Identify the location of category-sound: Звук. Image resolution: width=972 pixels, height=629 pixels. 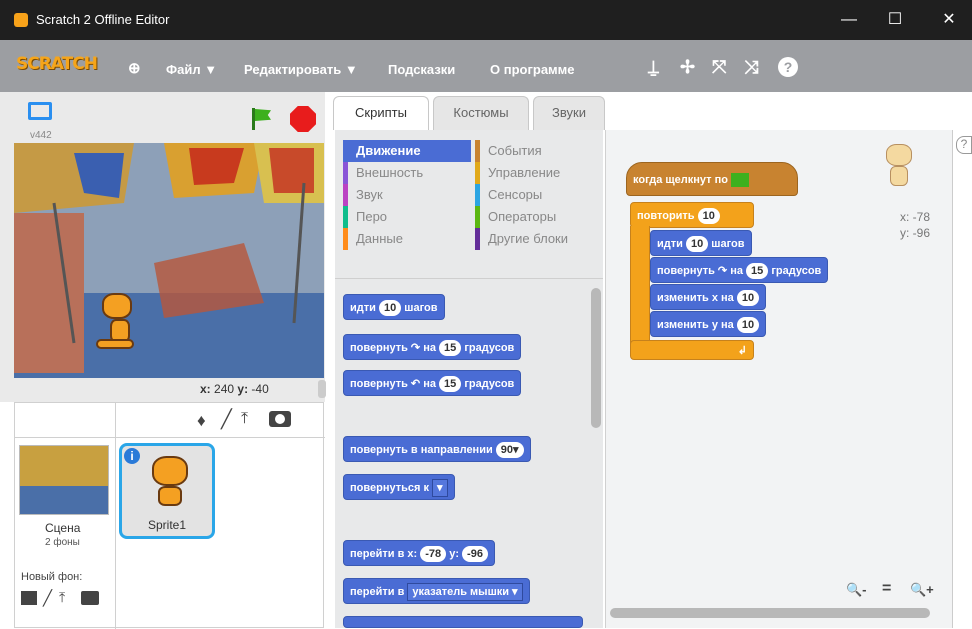
(407, 195).